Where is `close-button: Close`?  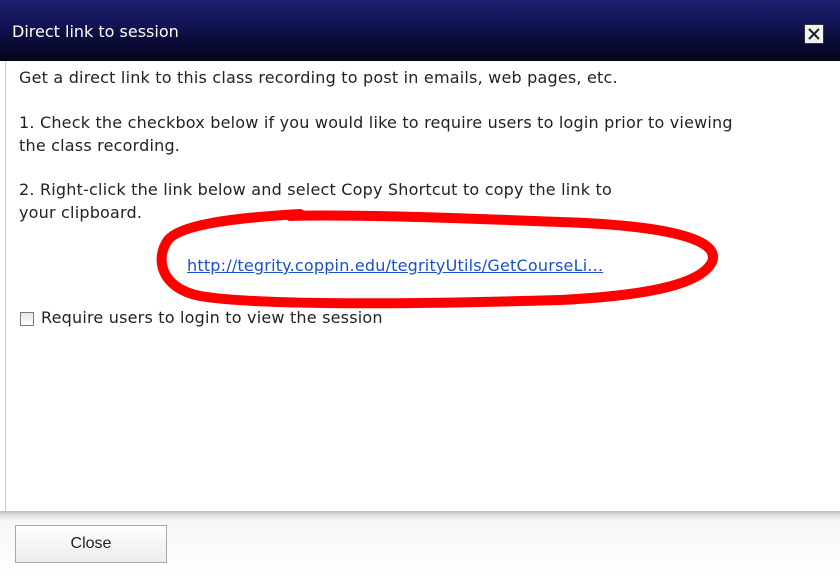 close-button: Close is located at coordinates (91, 544).